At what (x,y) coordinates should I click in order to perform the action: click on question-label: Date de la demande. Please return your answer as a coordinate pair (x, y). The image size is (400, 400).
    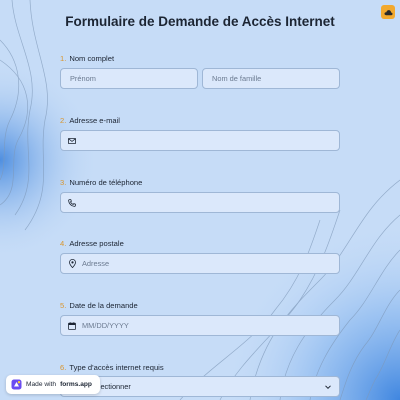
    Looking at the image, I should click on (103, 305).